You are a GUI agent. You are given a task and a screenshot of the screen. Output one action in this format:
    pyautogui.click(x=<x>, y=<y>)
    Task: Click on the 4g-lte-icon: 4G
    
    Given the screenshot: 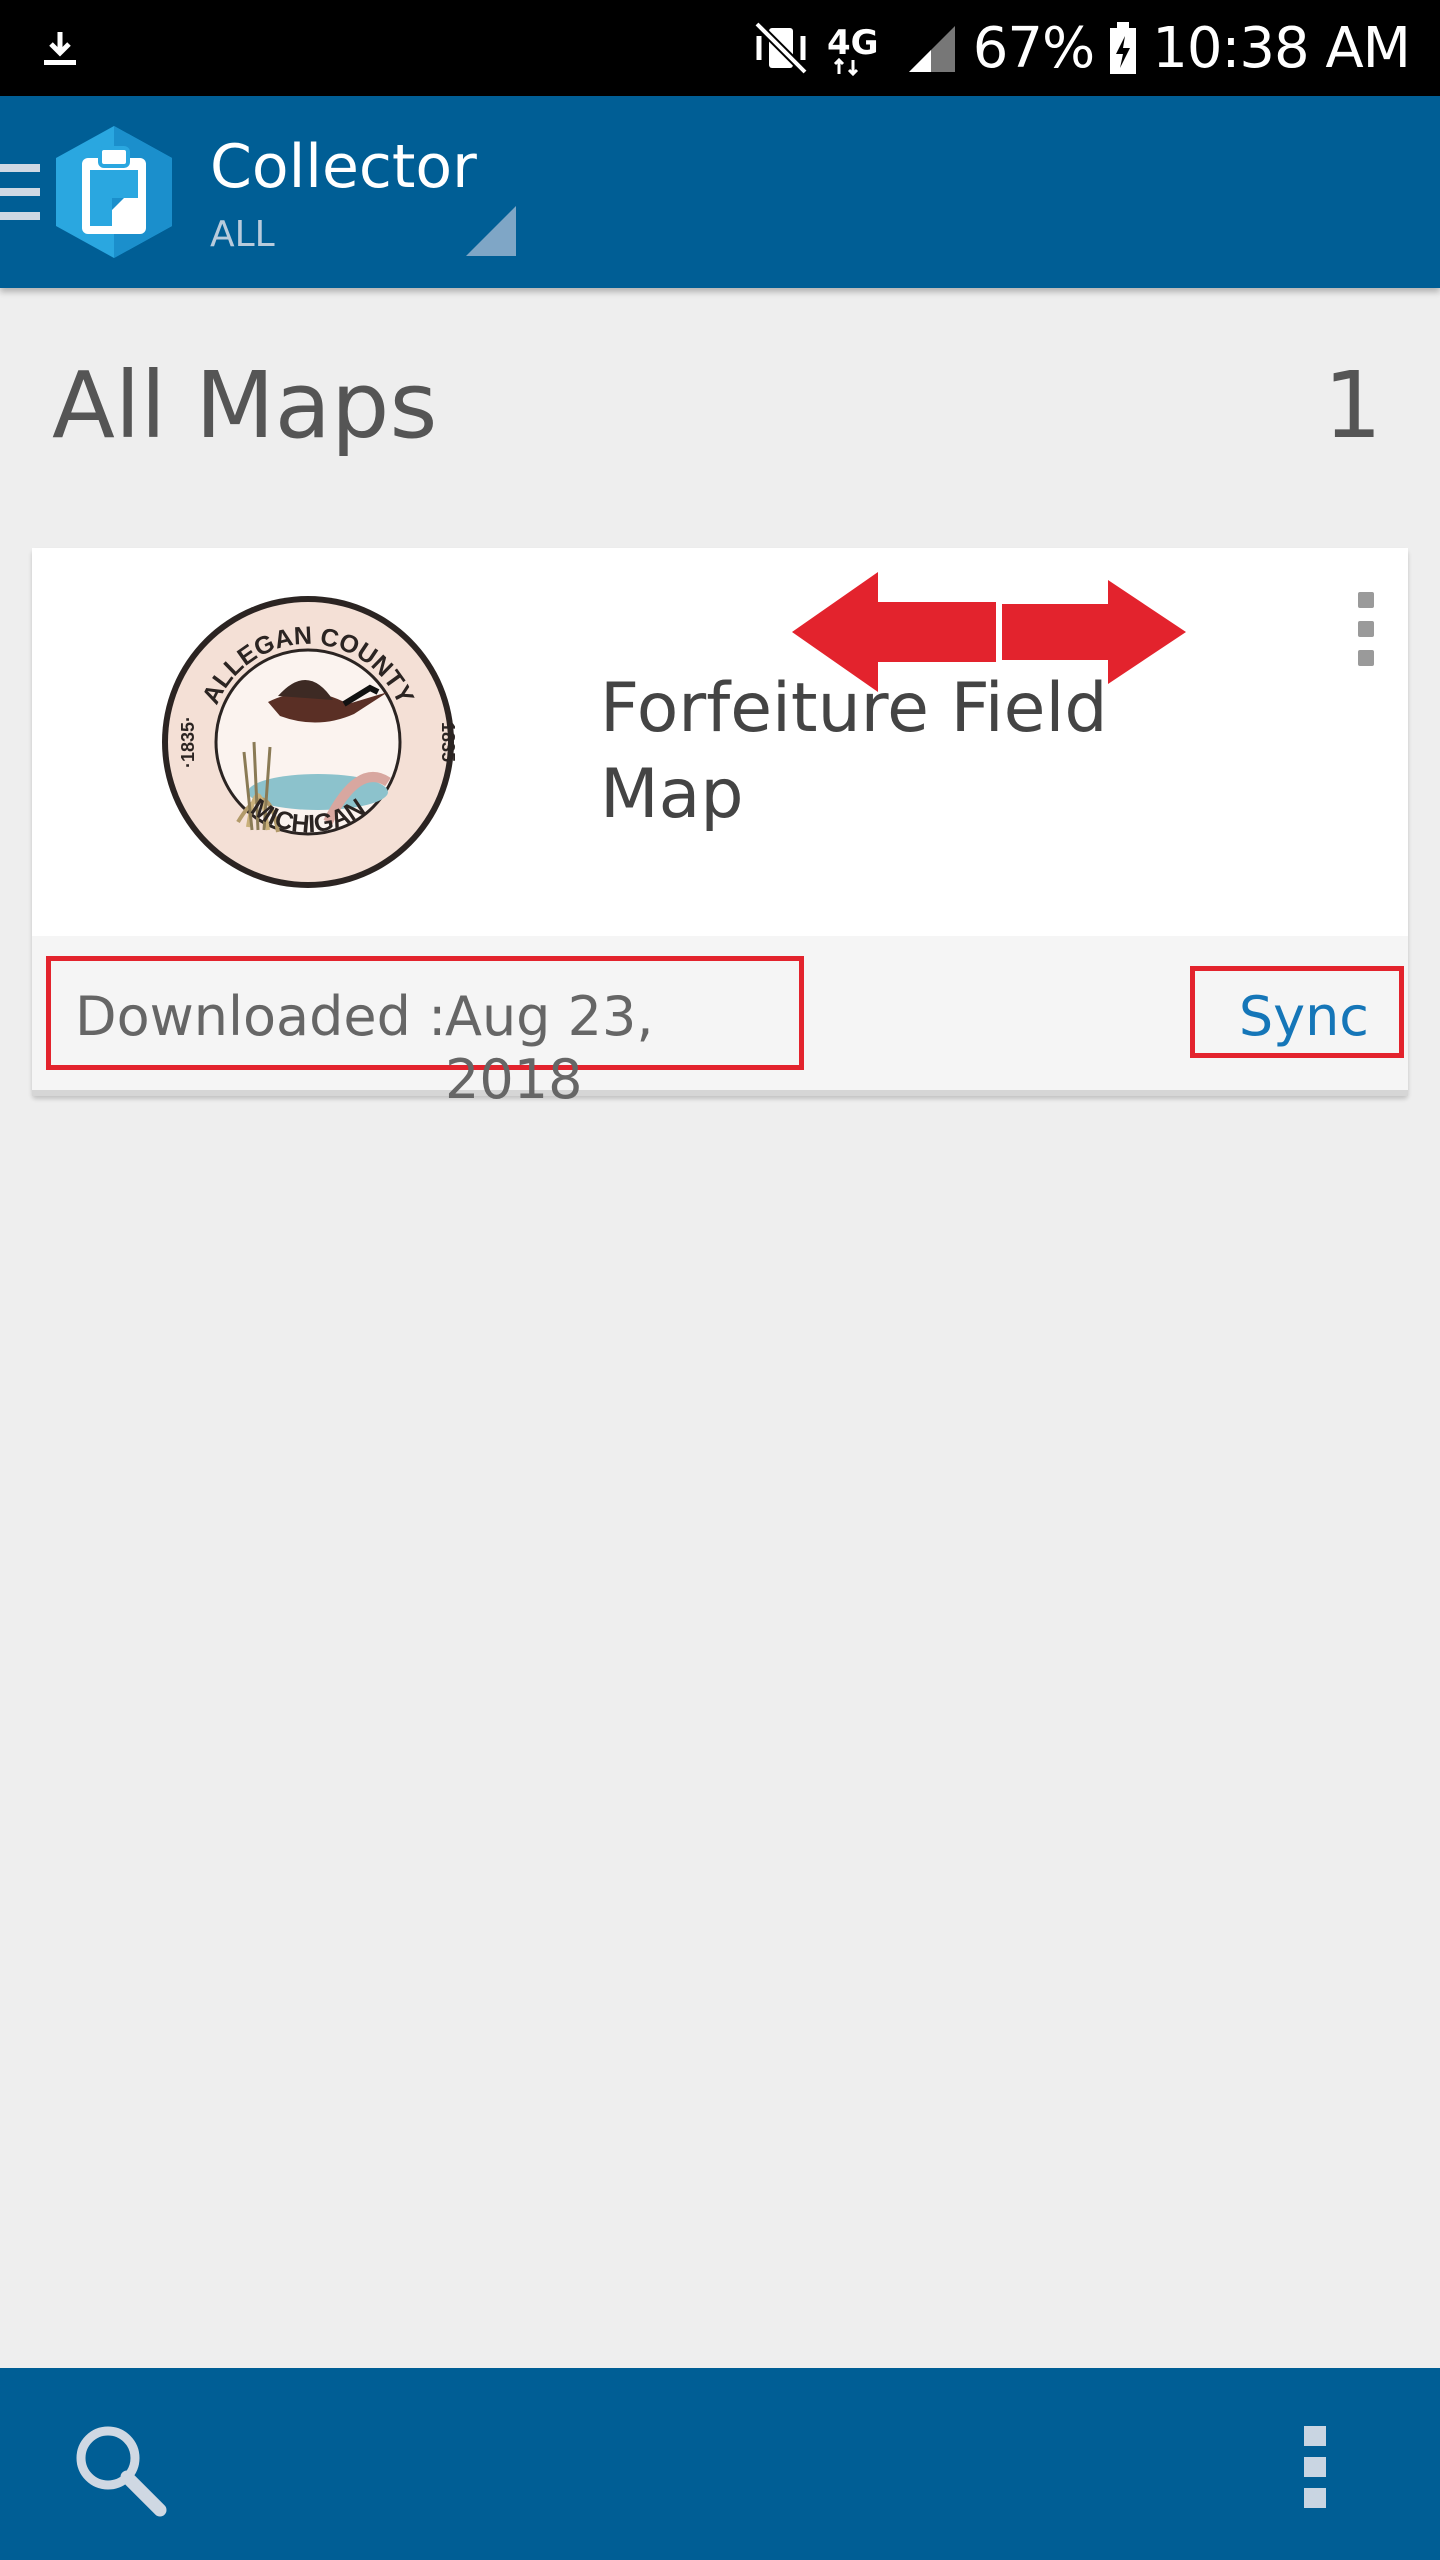 What is the action you would take?
    pyautogui.click(x=853, y=49)
    